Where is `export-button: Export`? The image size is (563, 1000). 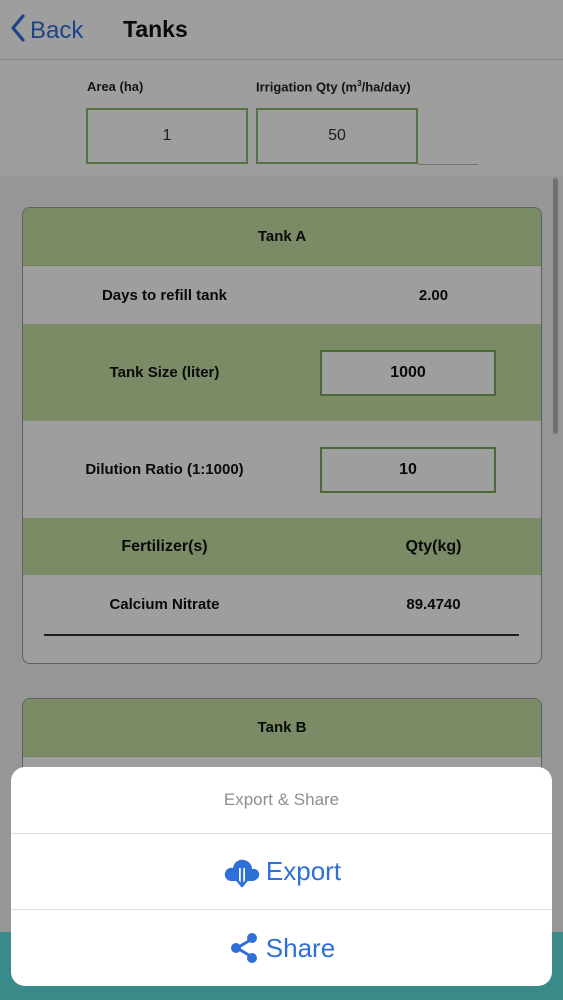
export-button: Export is located at coordinates (281, 872).